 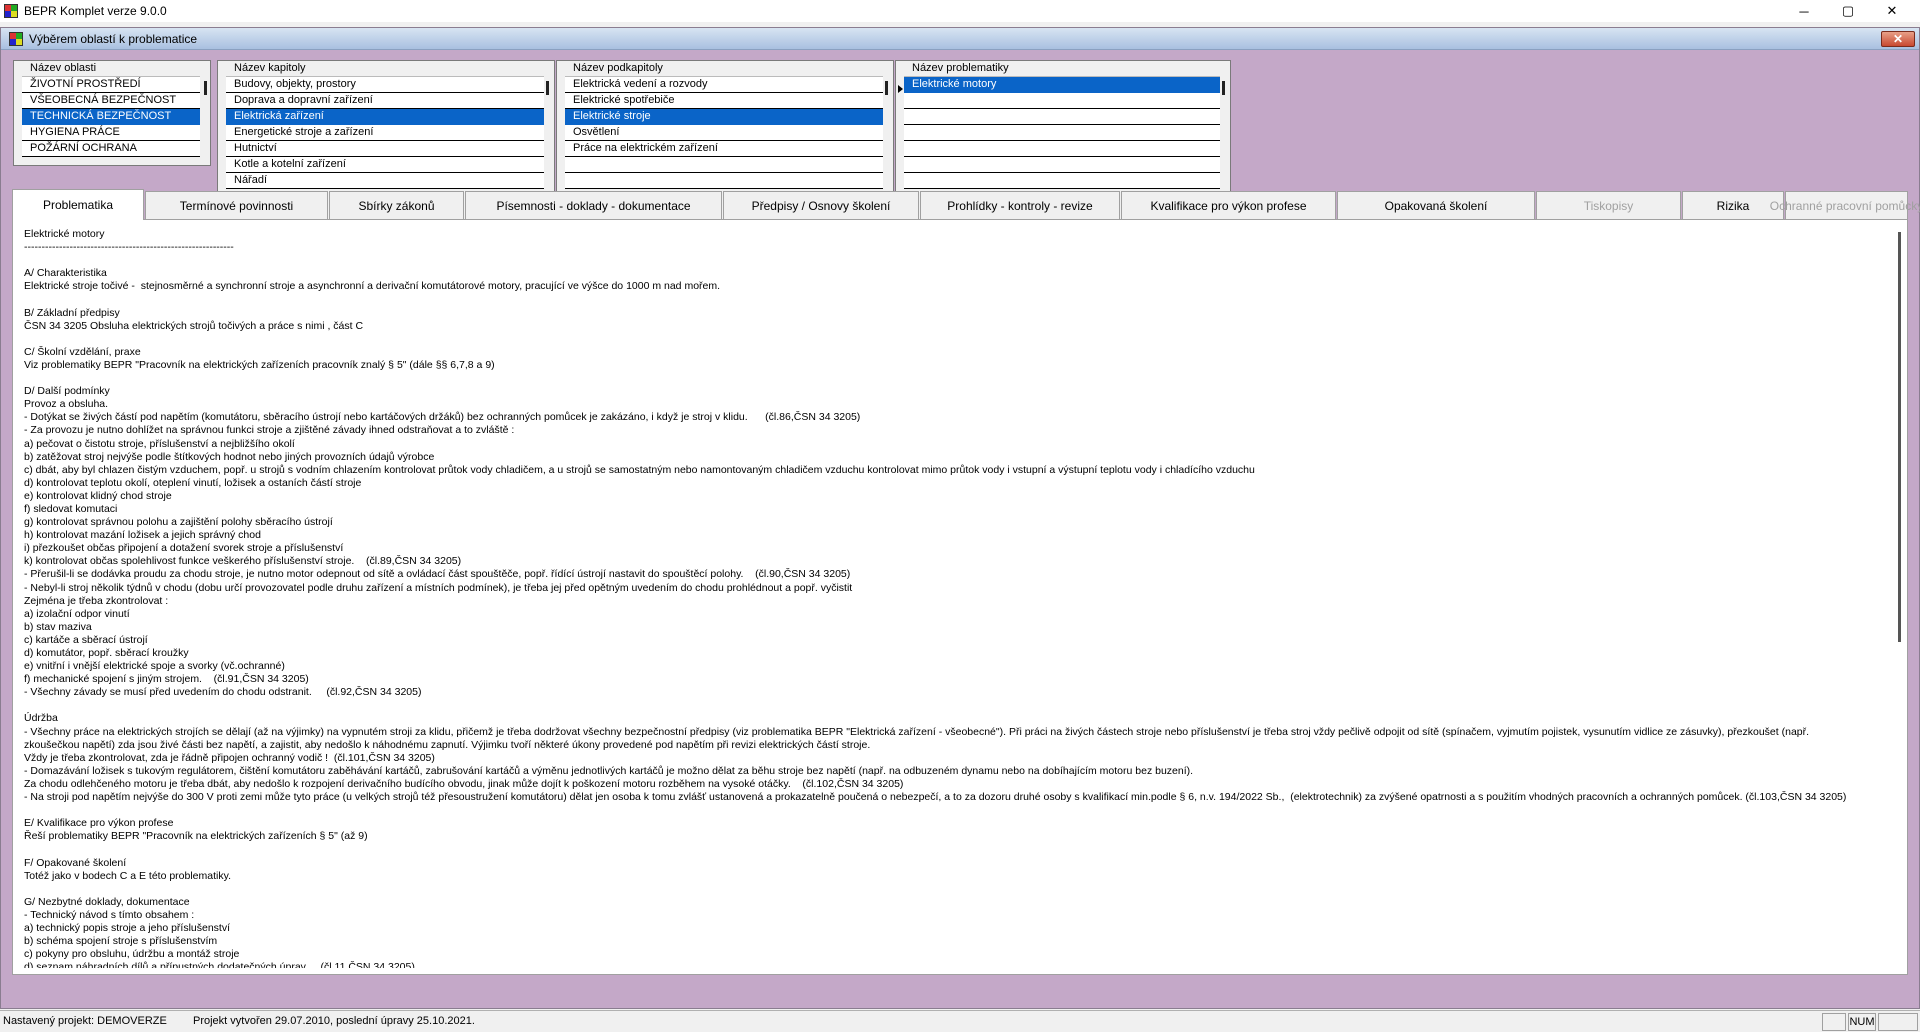 What do you see at coordinates (821, 205) in the screenshot?
I see `tab-predpisy-osnovy-skoleni: Předpisy / Osnovy školení` at bounding box center [821, 205].